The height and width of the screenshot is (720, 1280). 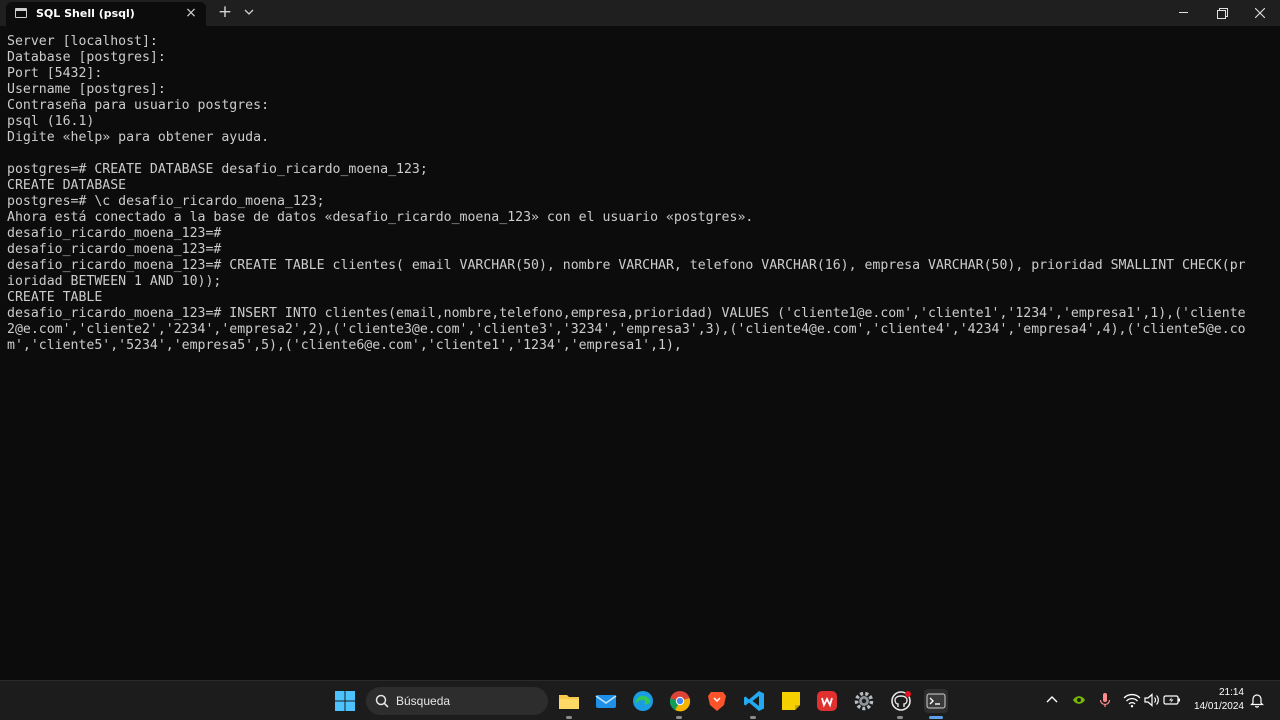 I want to click on volume-icon, so click(x=1151, y=700).